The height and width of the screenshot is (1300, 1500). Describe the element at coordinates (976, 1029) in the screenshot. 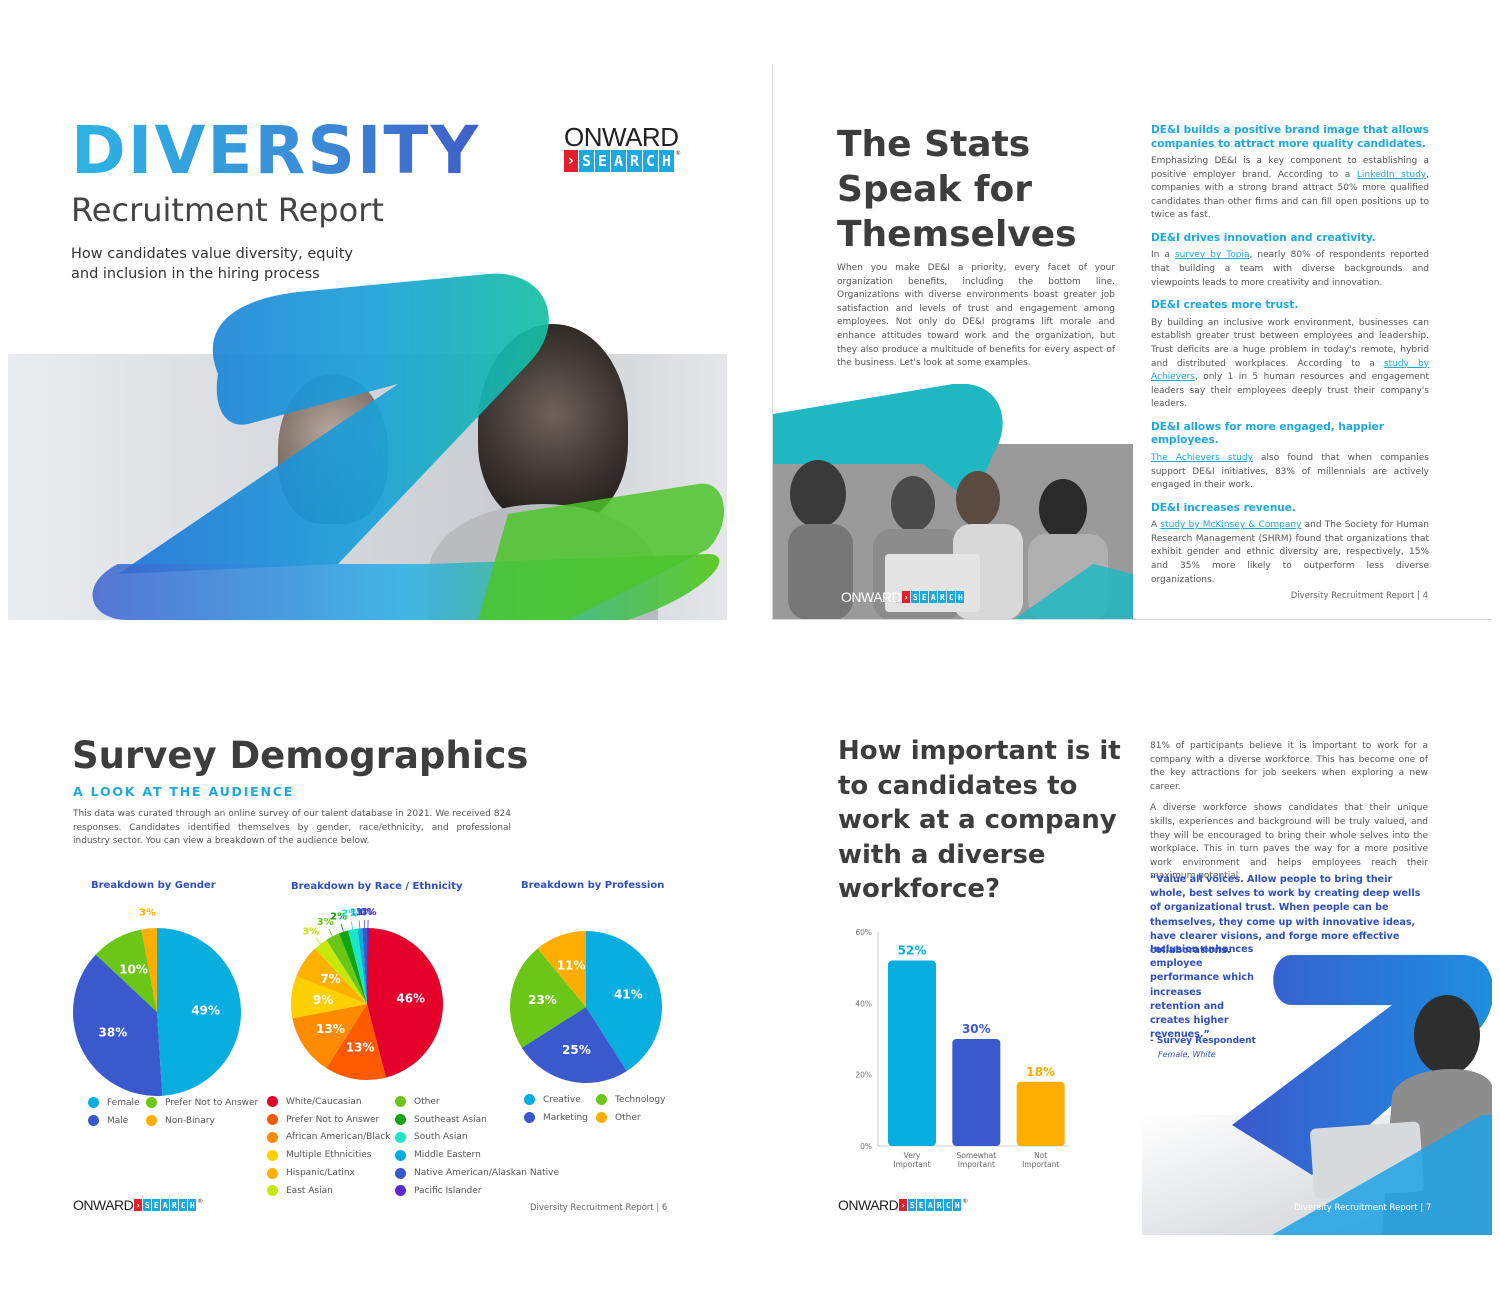

I see `bar-value-label: 30%` at that location.